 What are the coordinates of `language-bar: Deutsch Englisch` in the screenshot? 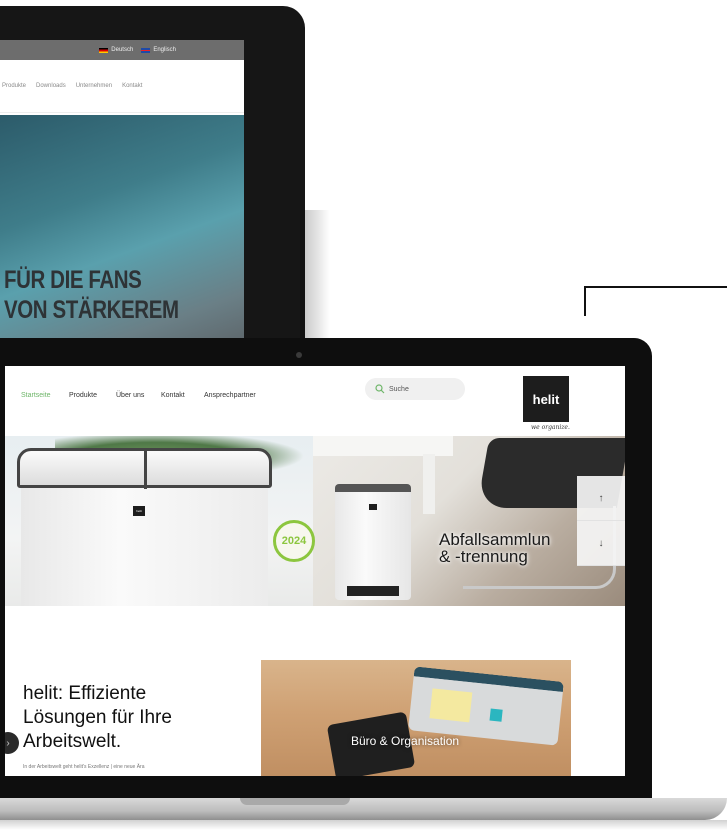 It's located at (122, 50).